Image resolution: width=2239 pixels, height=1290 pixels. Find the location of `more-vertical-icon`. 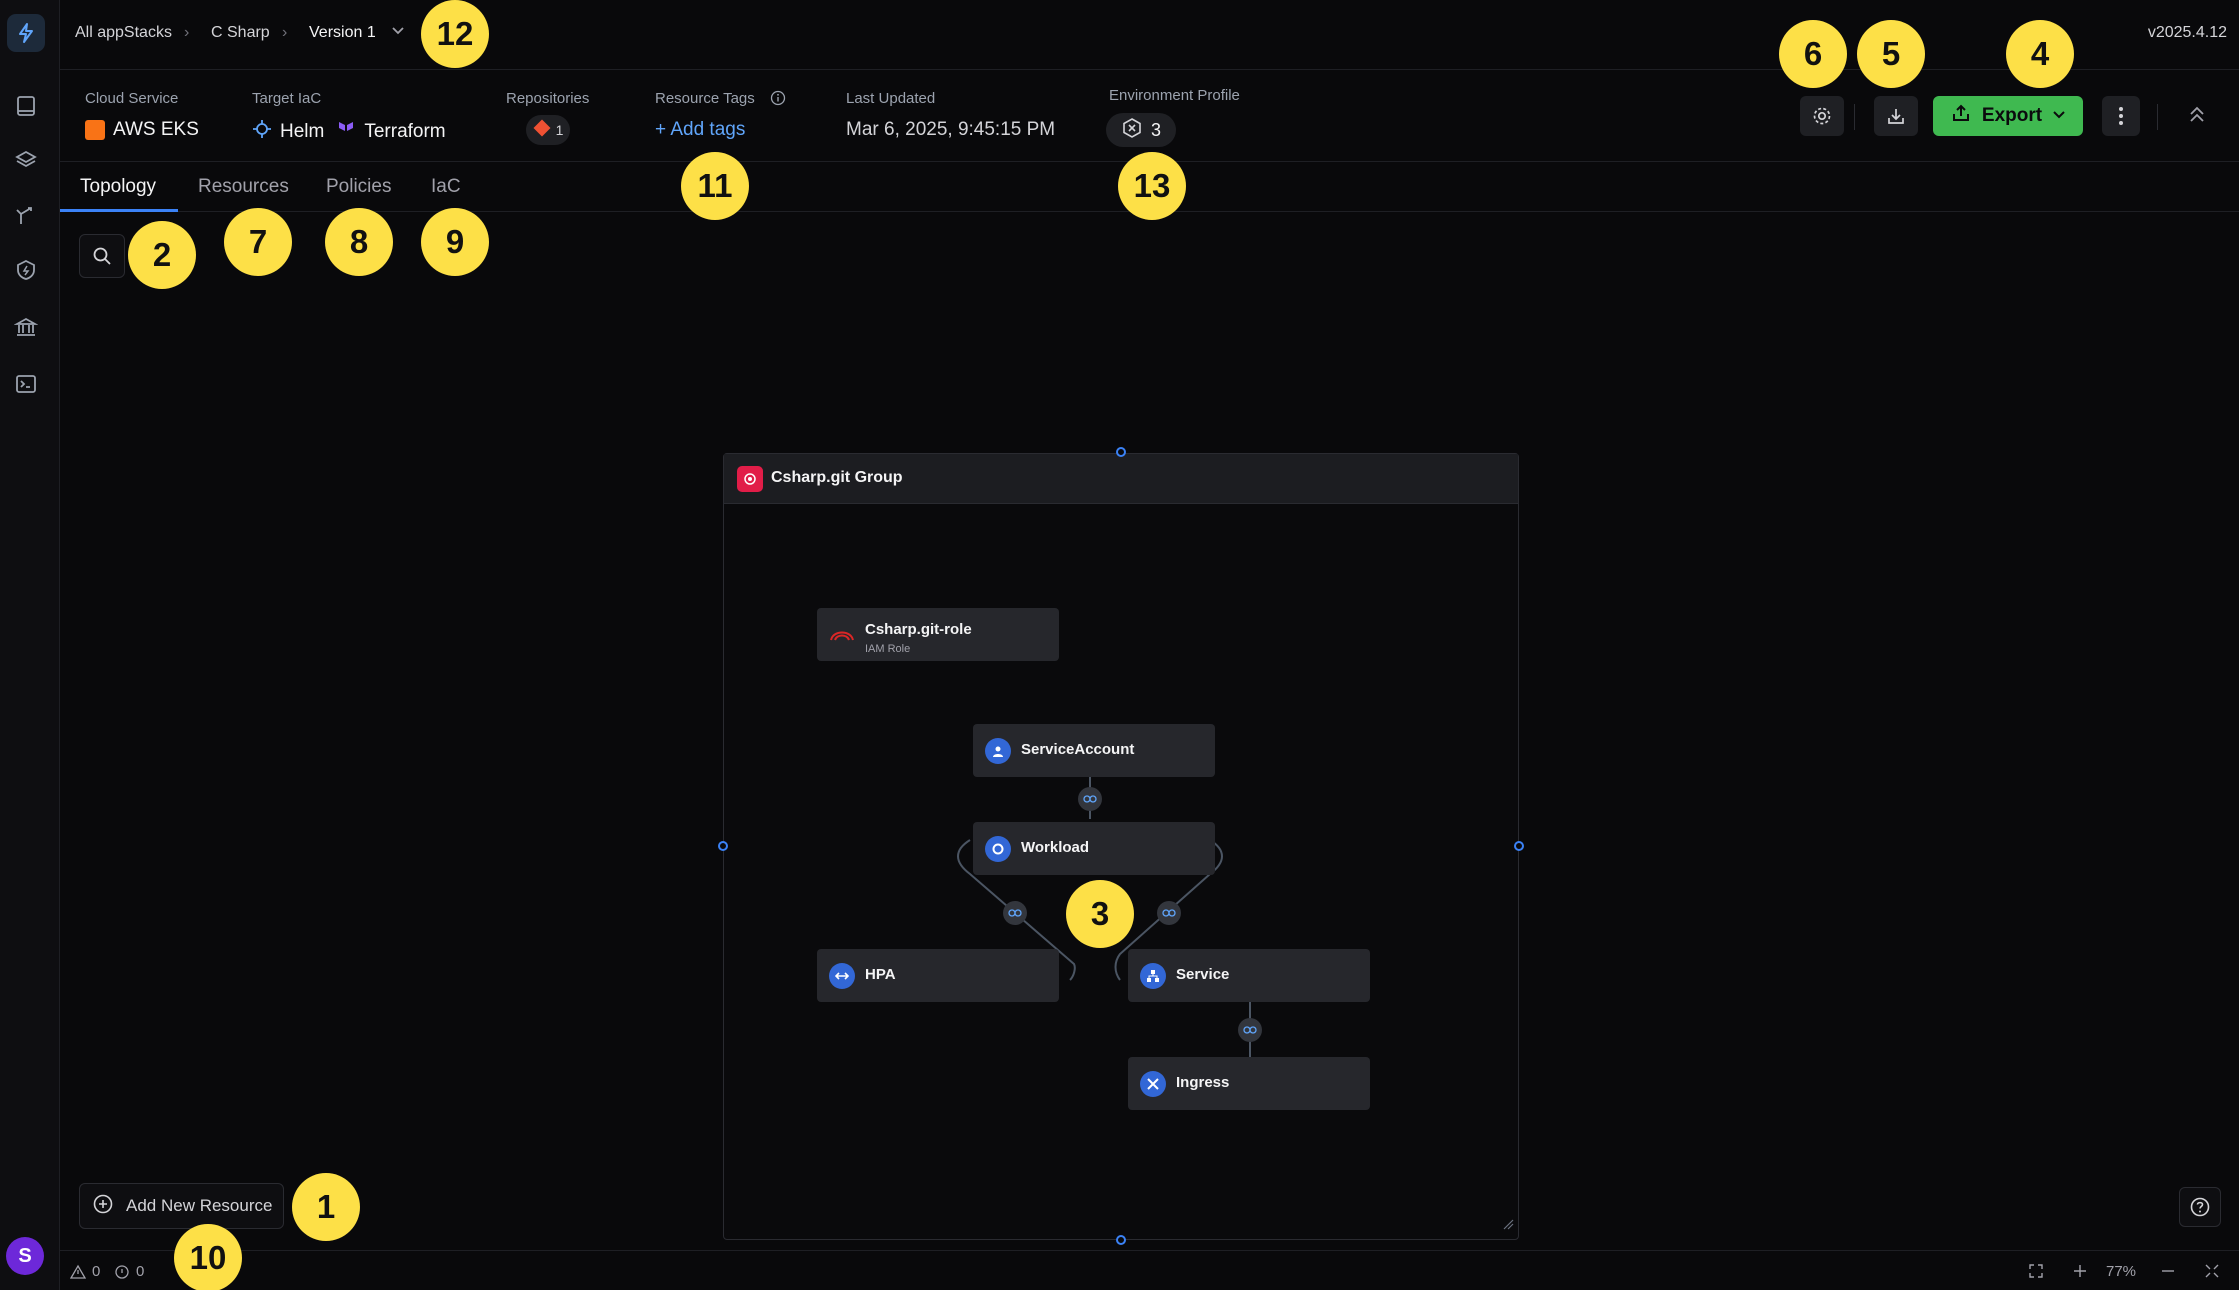

more-vertical-icon is located at coordinates (2121, 116).